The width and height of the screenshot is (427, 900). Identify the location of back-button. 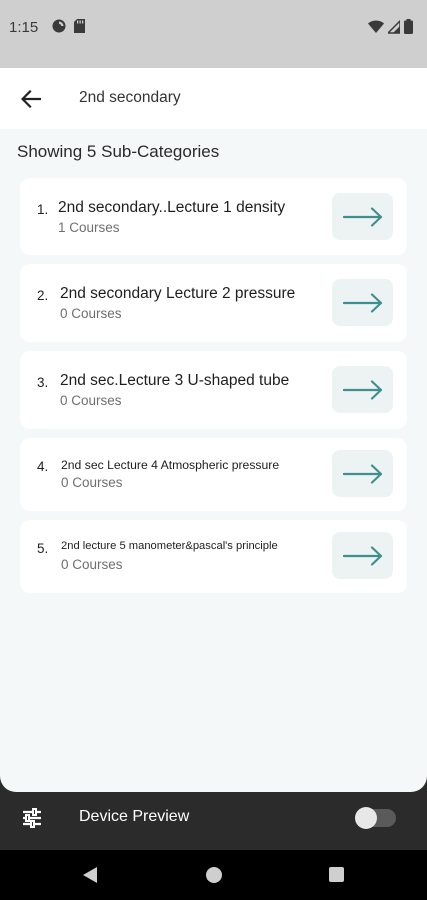
(31, 99).